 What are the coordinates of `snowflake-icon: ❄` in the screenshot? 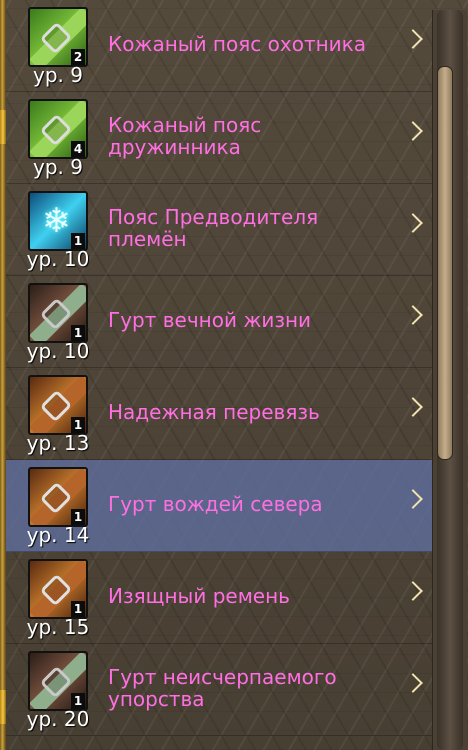 It's located at (56, 221).